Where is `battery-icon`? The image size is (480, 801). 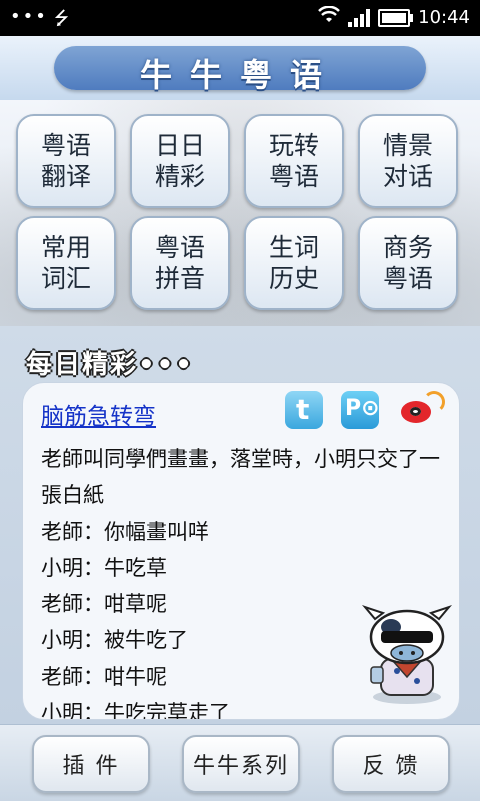 battery-icon is located at coordinates (396, 17).